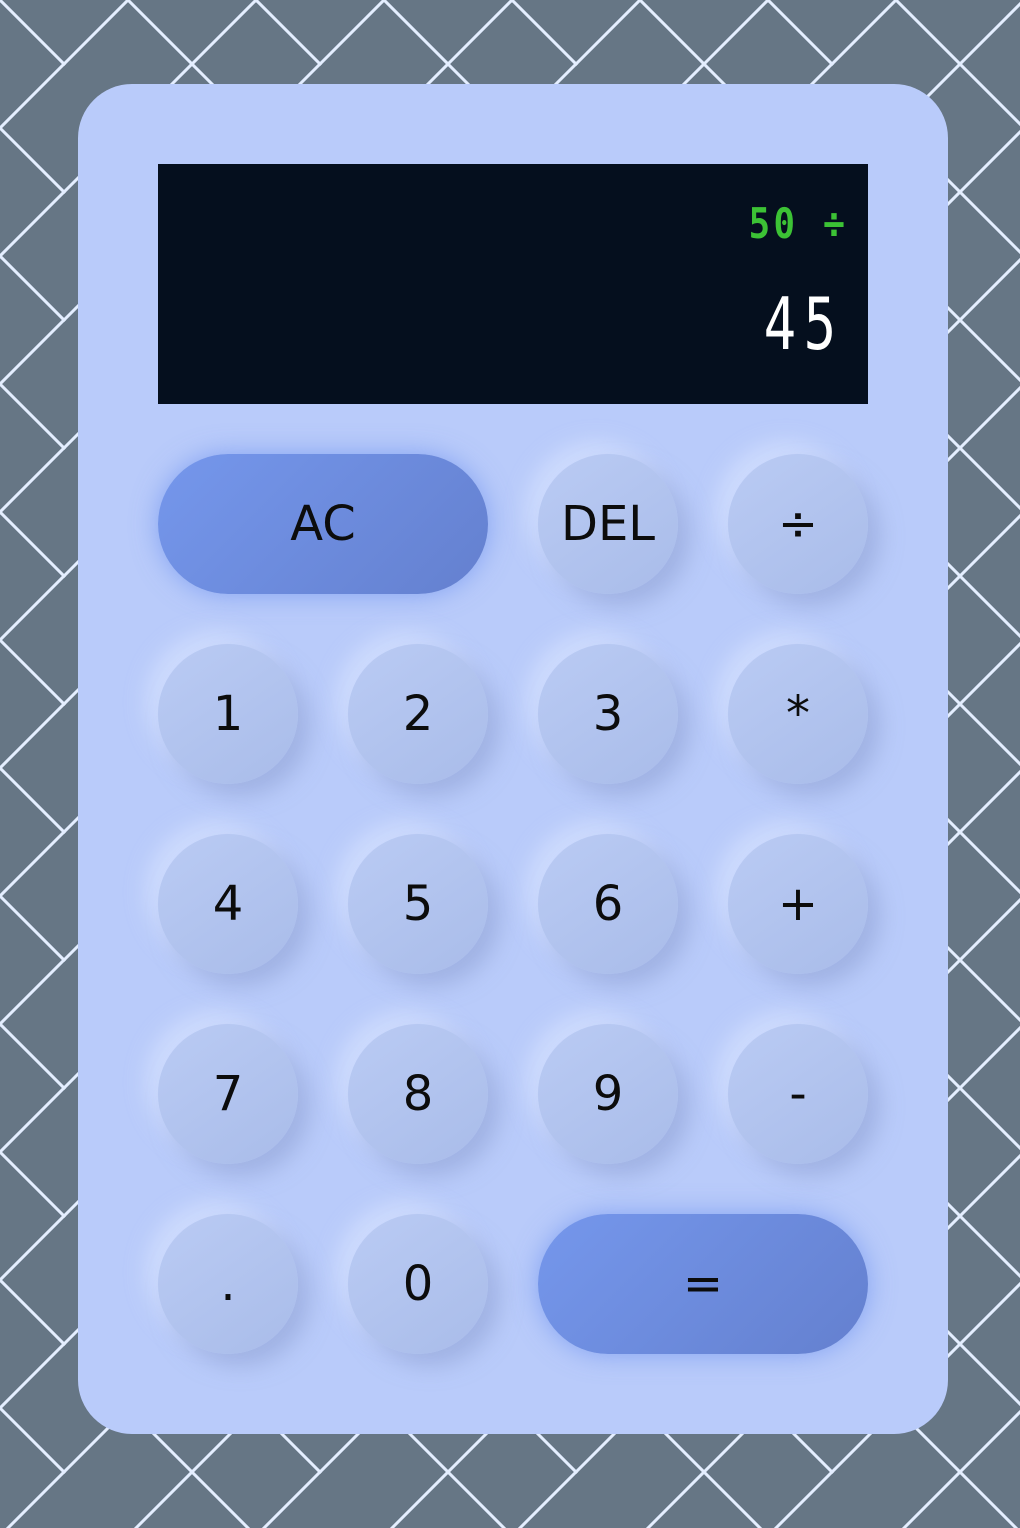 This screenshot has width=1020, height=1528. What do you see at coordinates (798, 904) in the screenshot?
I see `plus-button: +` at bounding box center [798, 904].